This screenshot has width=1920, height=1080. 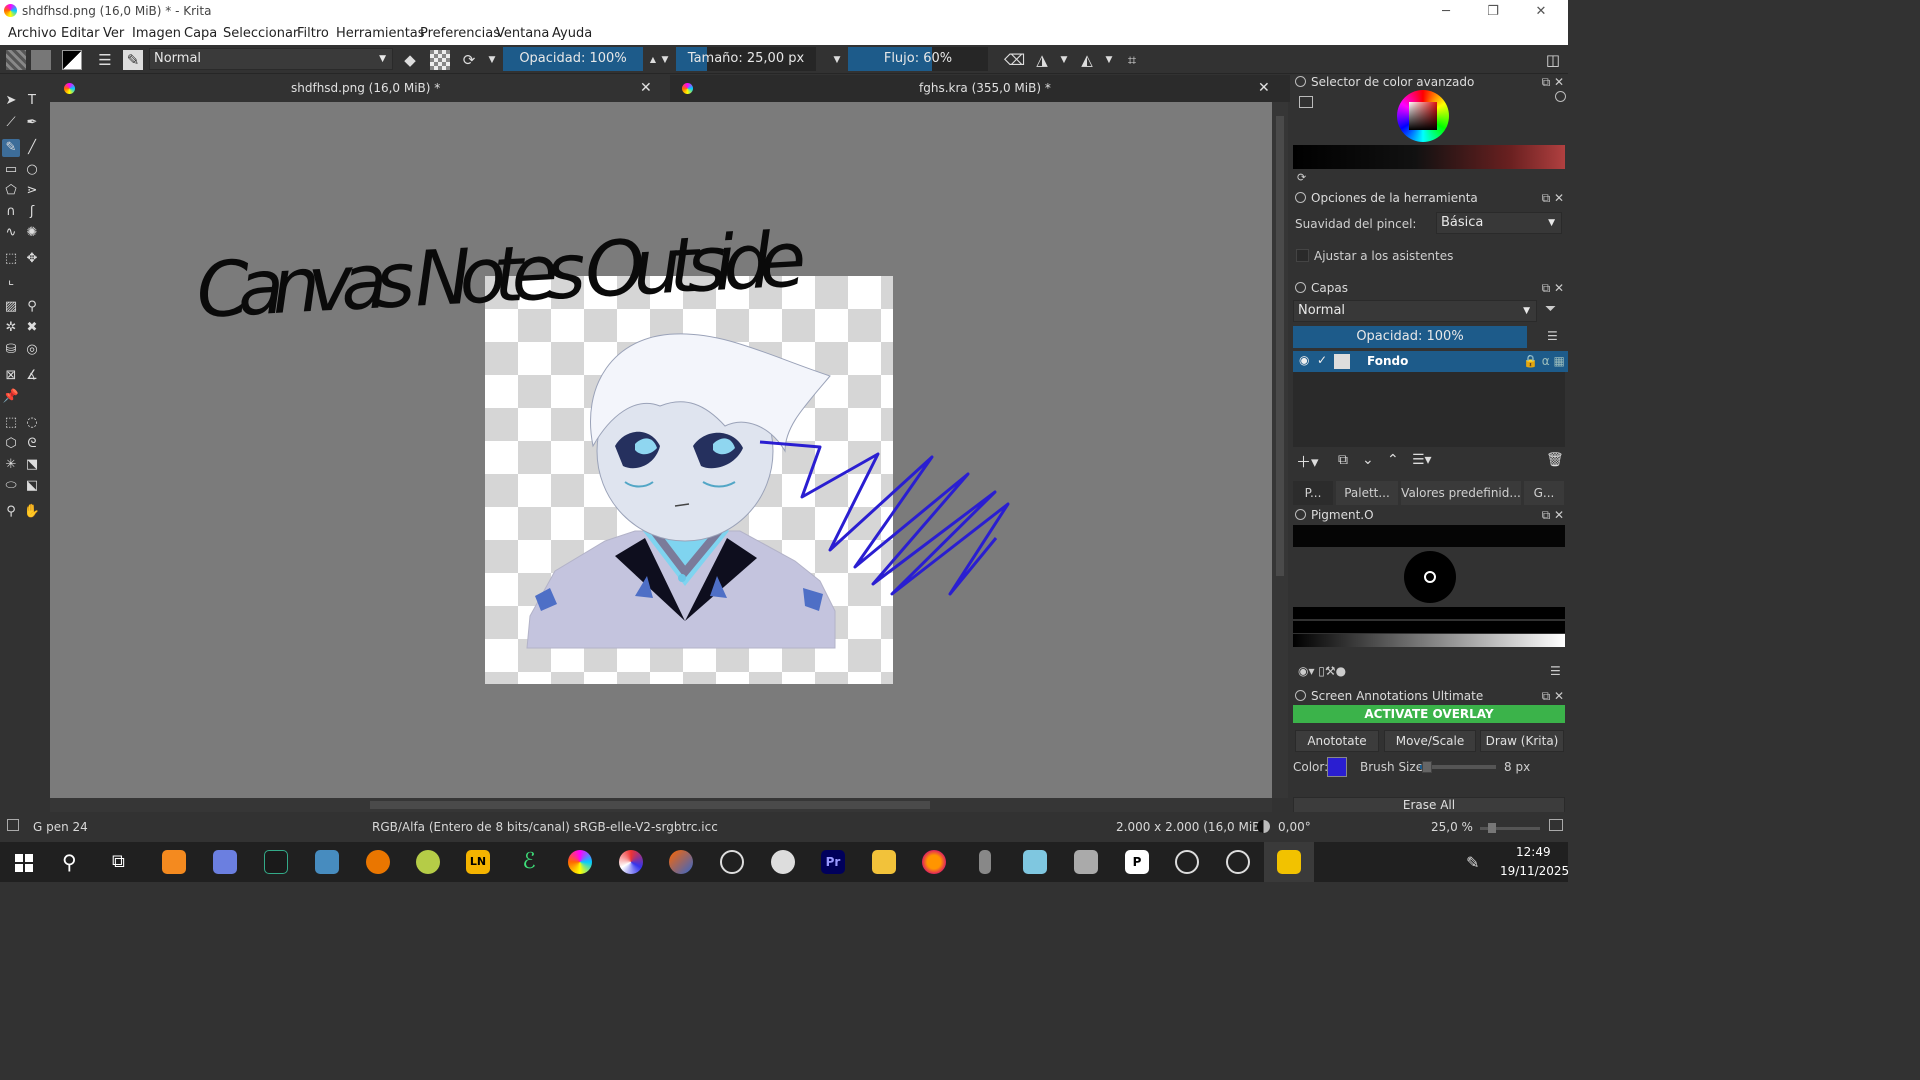 I want to click on pigment-color-circle, so click(x=1430, y=577).